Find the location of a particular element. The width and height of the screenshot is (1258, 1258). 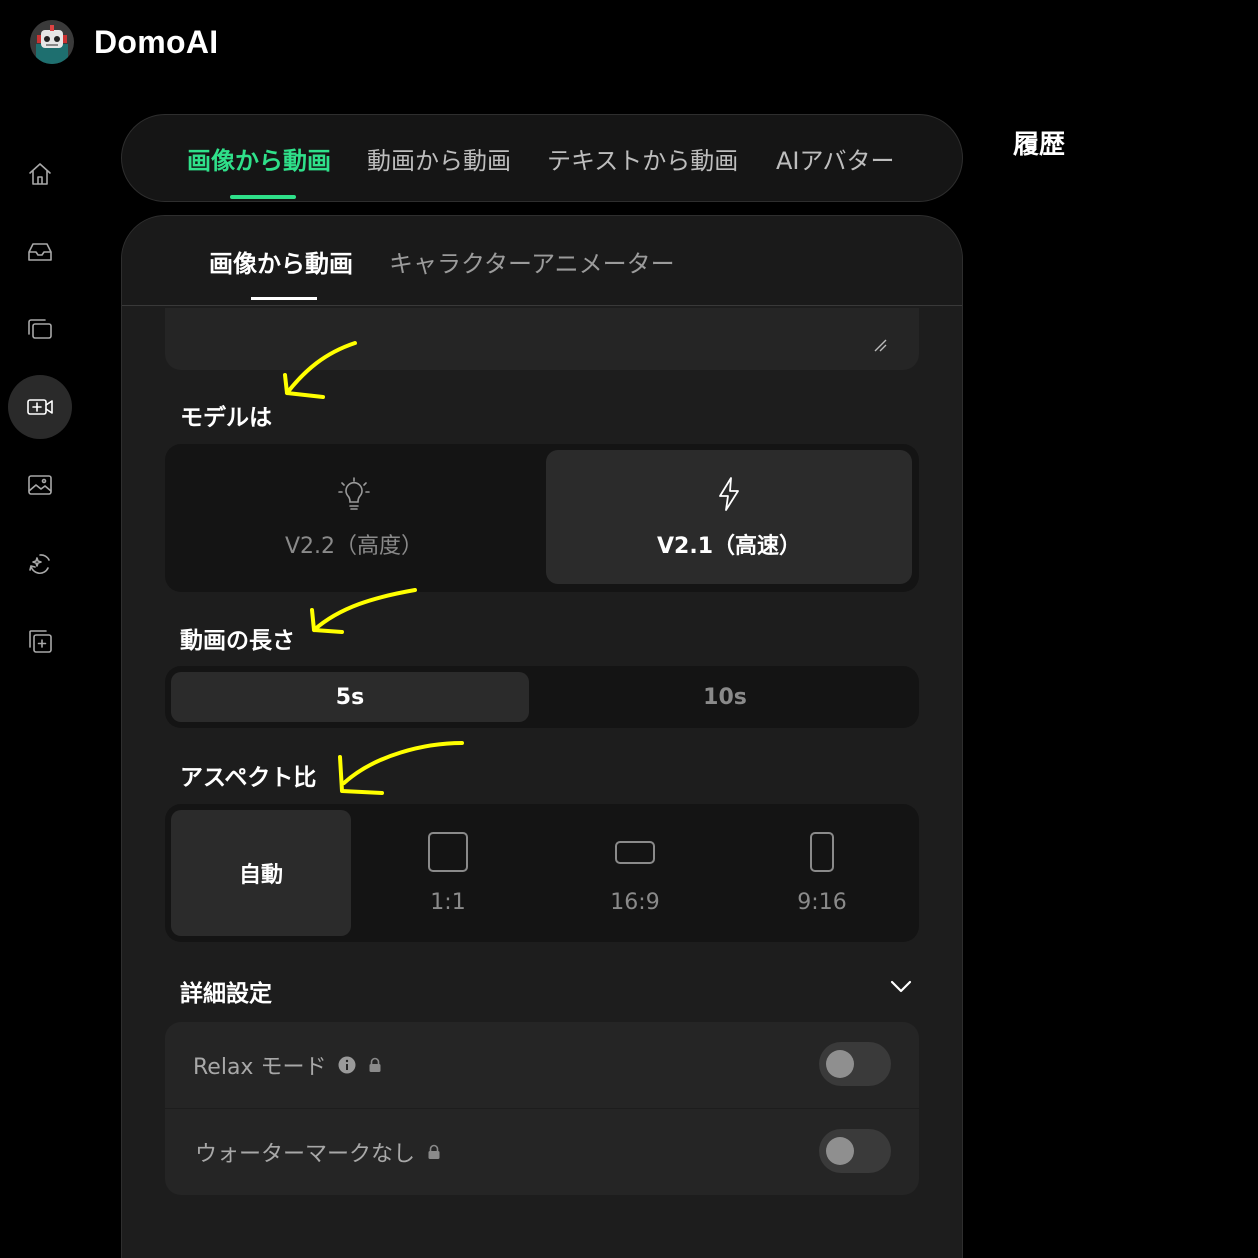

aspect-option-9-16: 9:16 is located at coordinates (822, 873).